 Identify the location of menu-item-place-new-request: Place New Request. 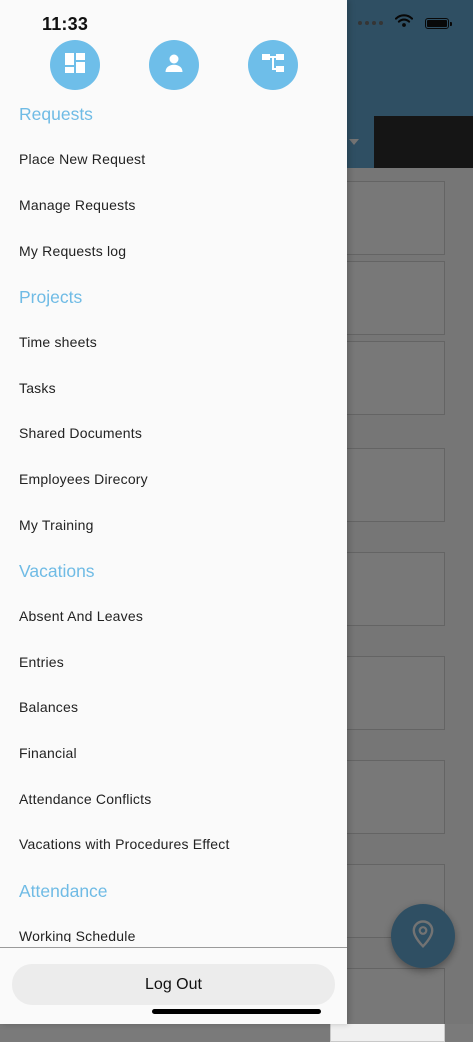
(82, 159).